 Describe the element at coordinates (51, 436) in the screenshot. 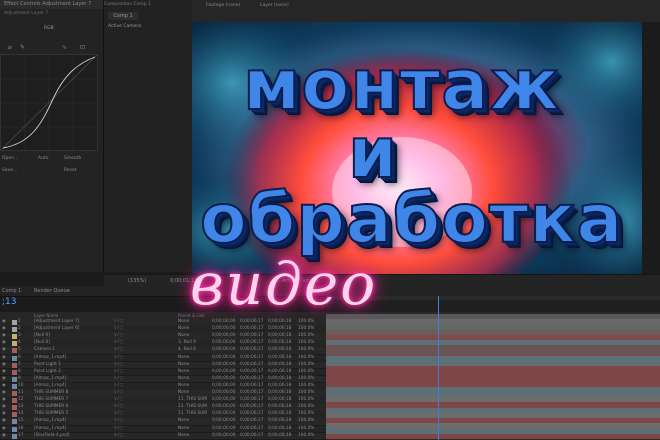

I see `layer-name: [StarField-4.psd]` at that location.